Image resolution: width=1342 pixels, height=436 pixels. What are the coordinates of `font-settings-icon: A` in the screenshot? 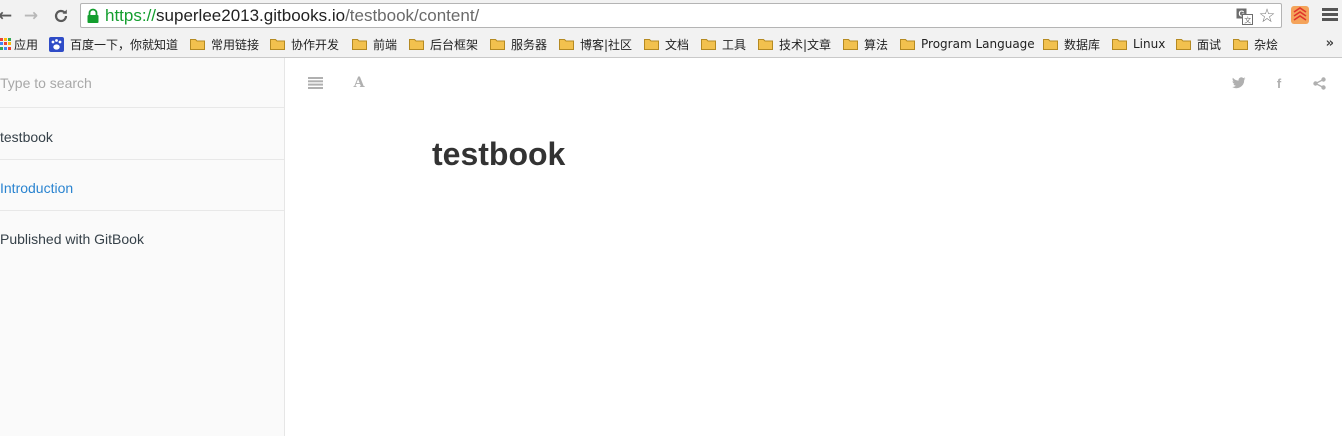 It's located at (359, 83).